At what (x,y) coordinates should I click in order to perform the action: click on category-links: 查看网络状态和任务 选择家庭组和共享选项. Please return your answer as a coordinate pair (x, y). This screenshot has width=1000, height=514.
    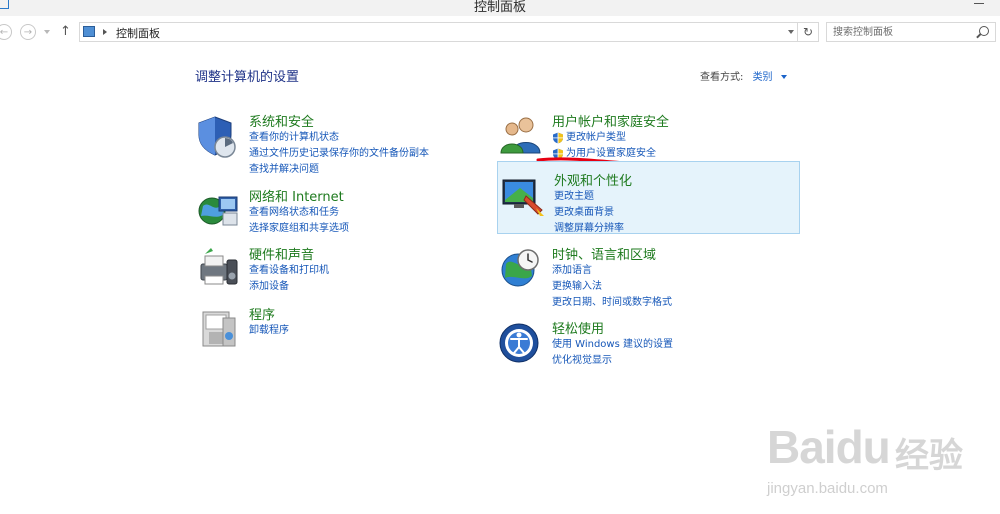
    Looking at the image, I should click on (299, 221).